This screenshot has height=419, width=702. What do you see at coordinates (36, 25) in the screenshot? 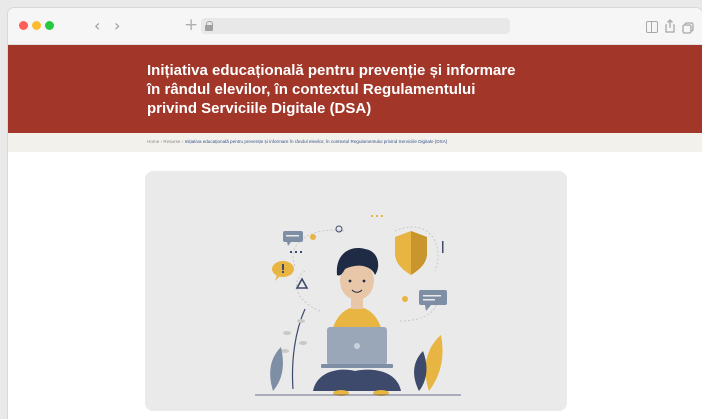
I see `minimize-window-button` at bounding box center [36, 25].